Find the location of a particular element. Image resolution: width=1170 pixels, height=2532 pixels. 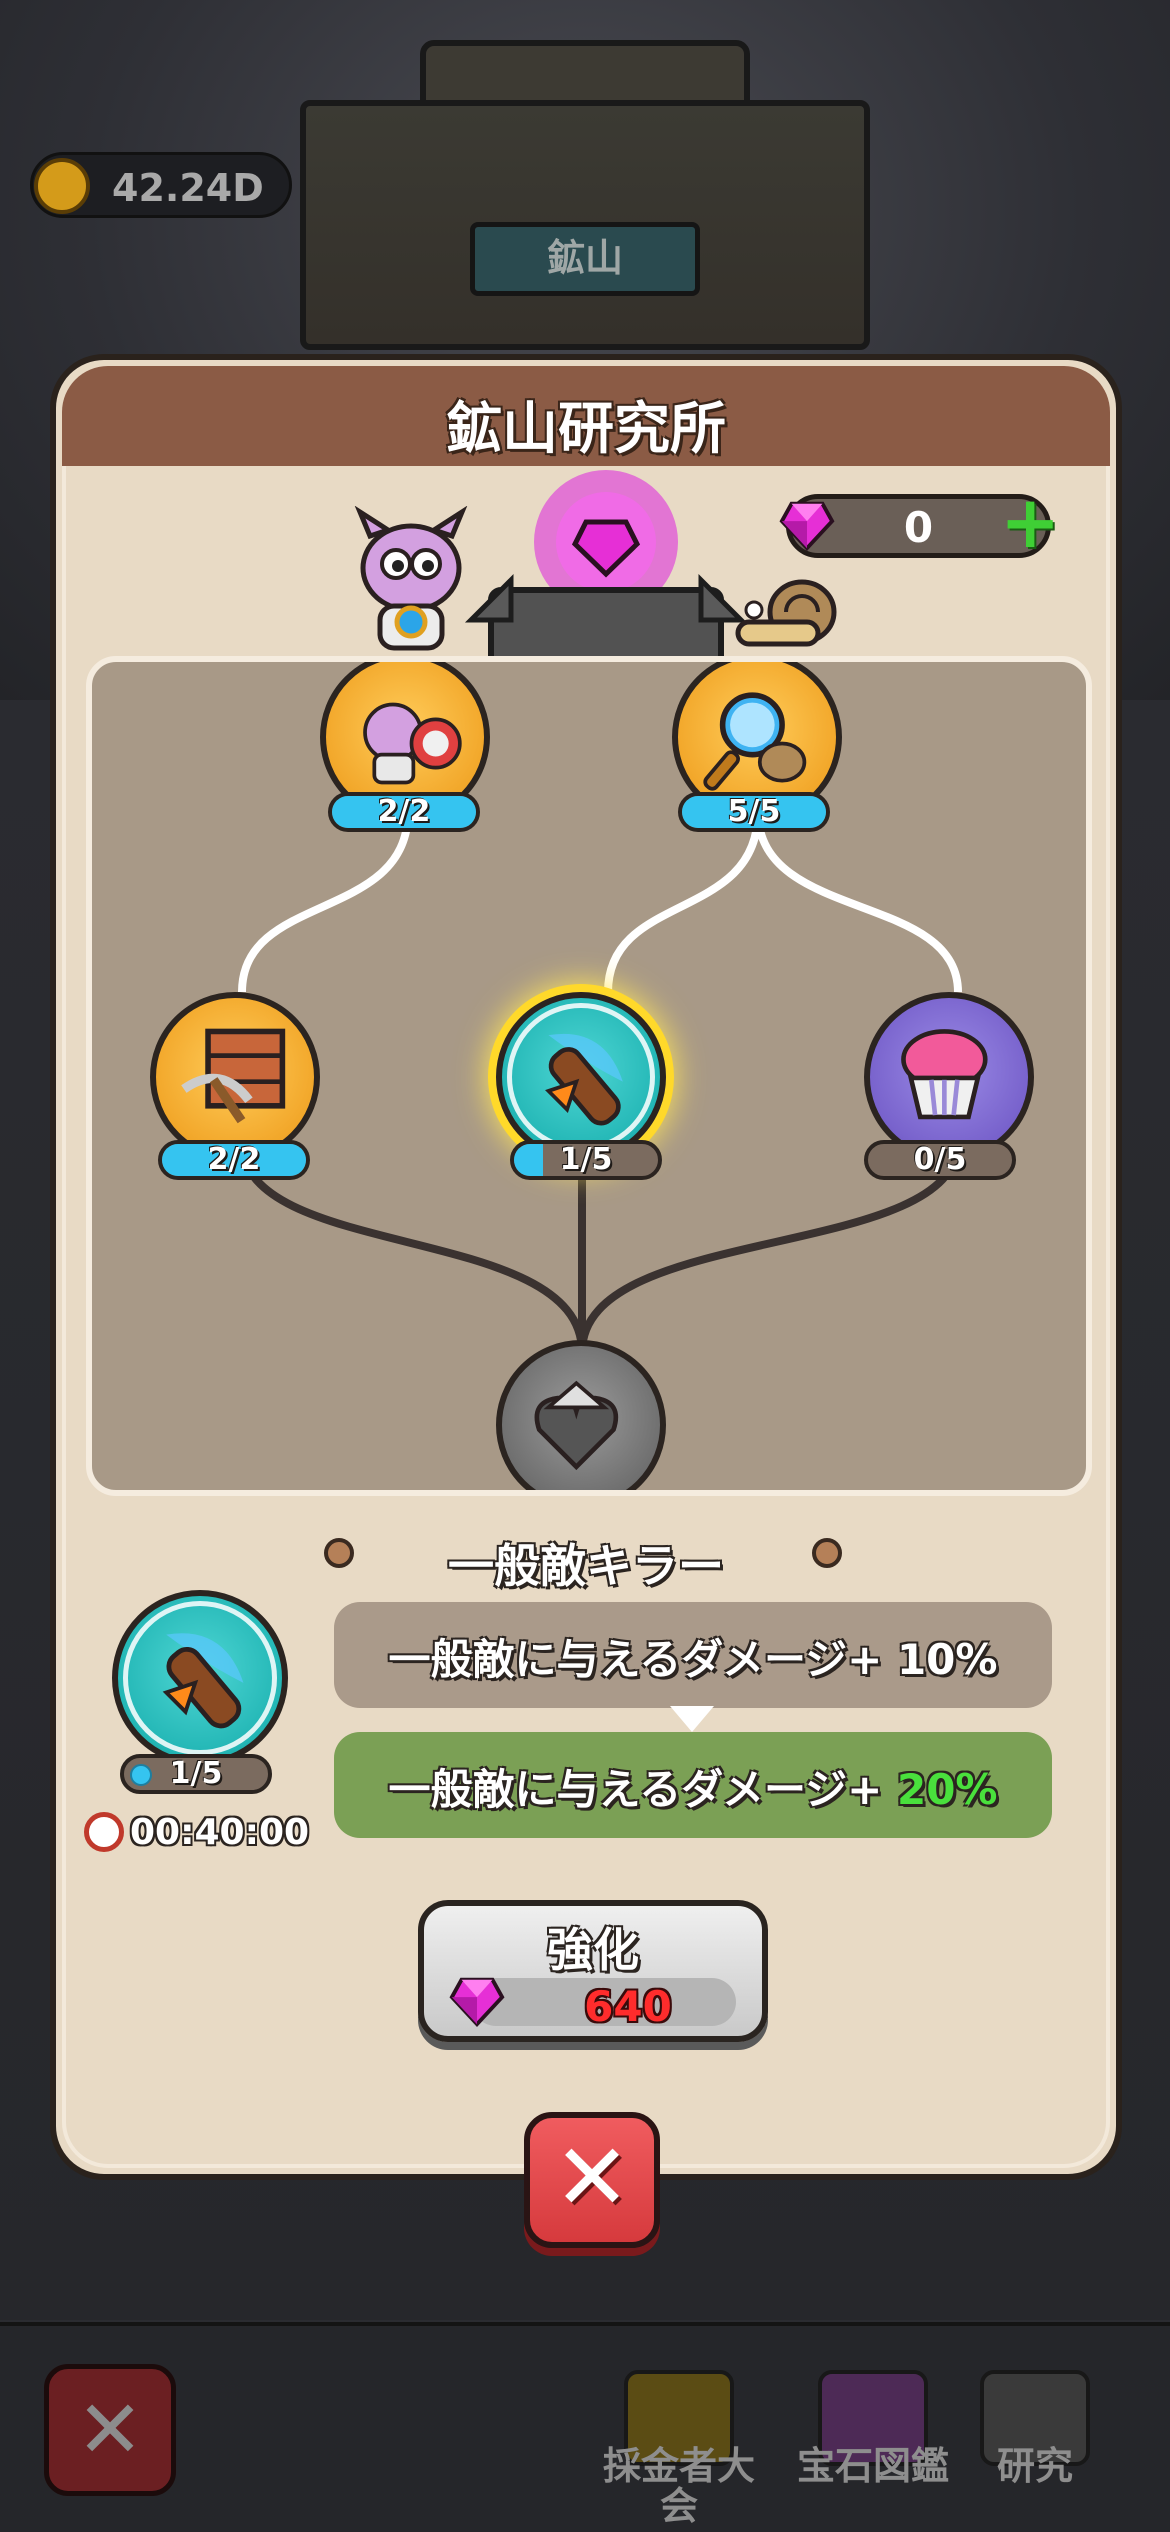

effect-next-text: 一般敵に与えるダメージ+ 20% is located at coordinates (693, 1786).